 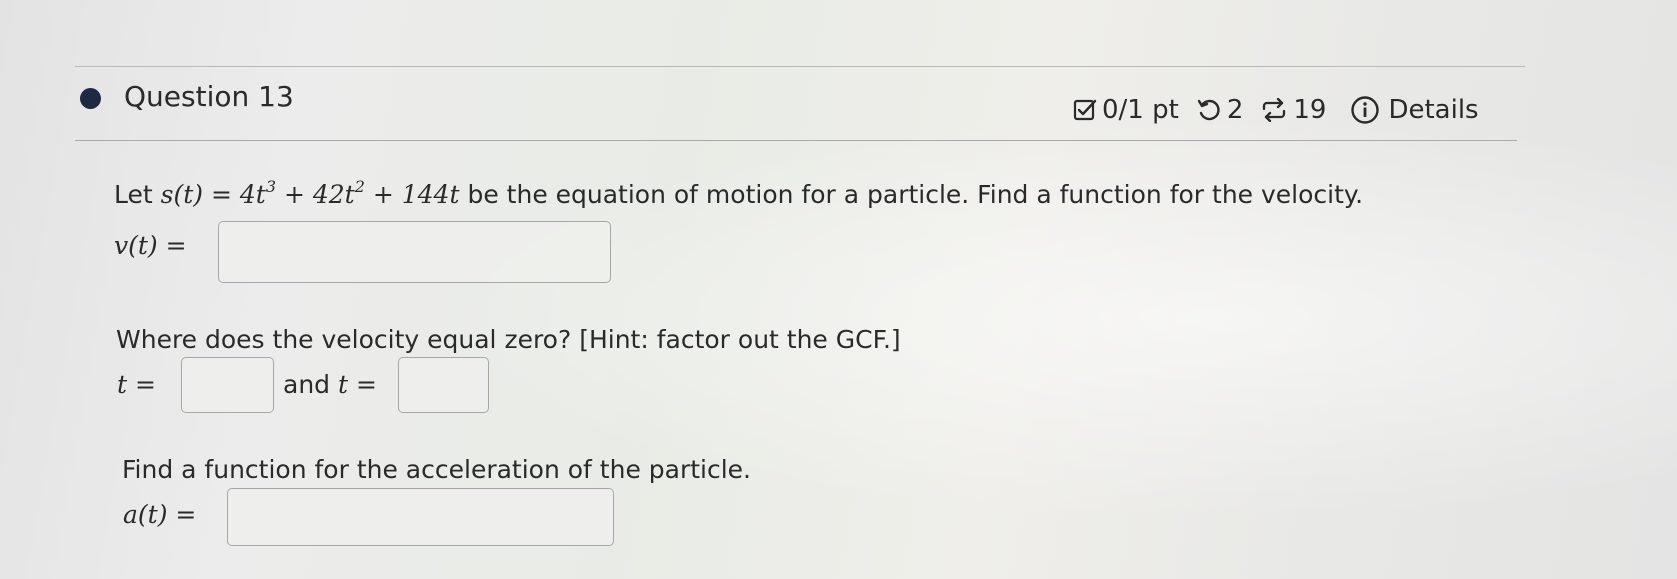 I want to click on checkbox-icon, so click(x=1085, y=110).